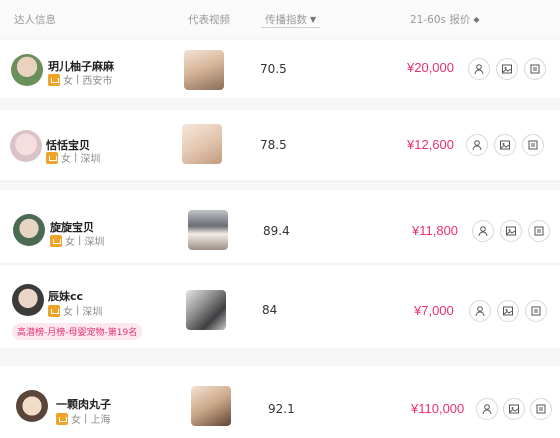 Image resolution: width=560 pixels, height=438 pixels. Describe the element at coordinates (209, 20) in the screenshot. I see `col-video: 代表视频` at that location.